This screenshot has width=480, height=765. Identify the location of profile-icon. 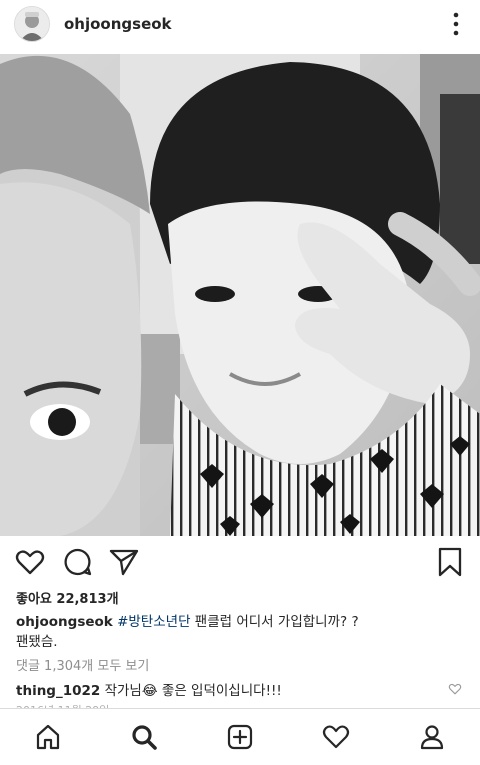
(432, 737).